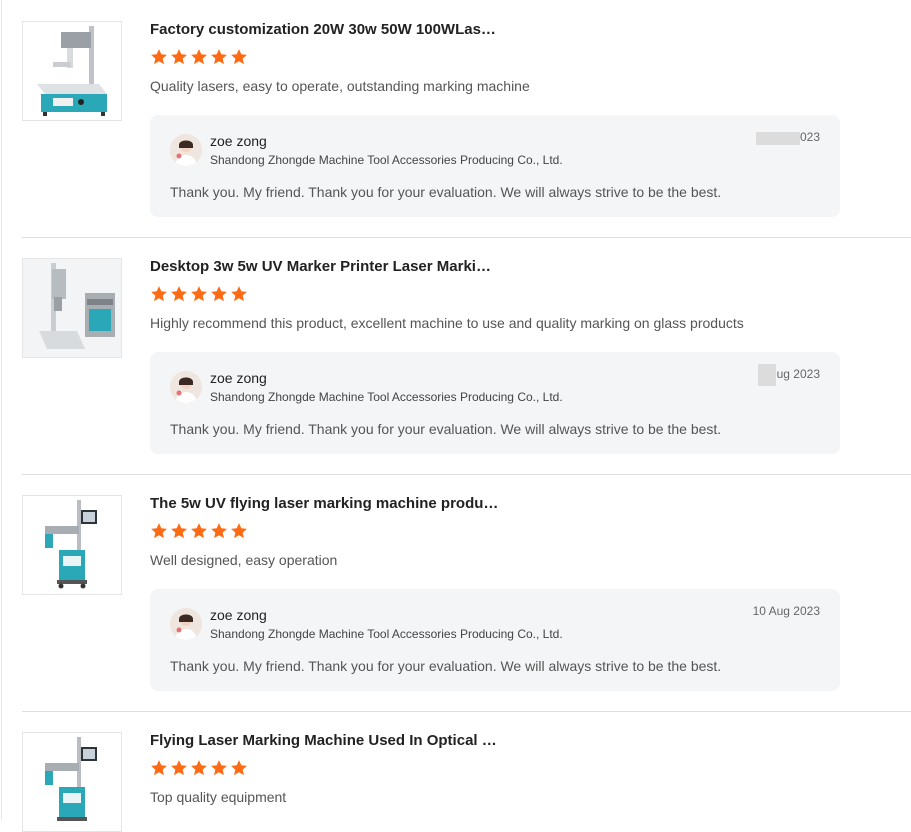 Image resolution: width=911 pixels, height=832 pixels. I want to click on reply-date: 023, so click(809, 137).